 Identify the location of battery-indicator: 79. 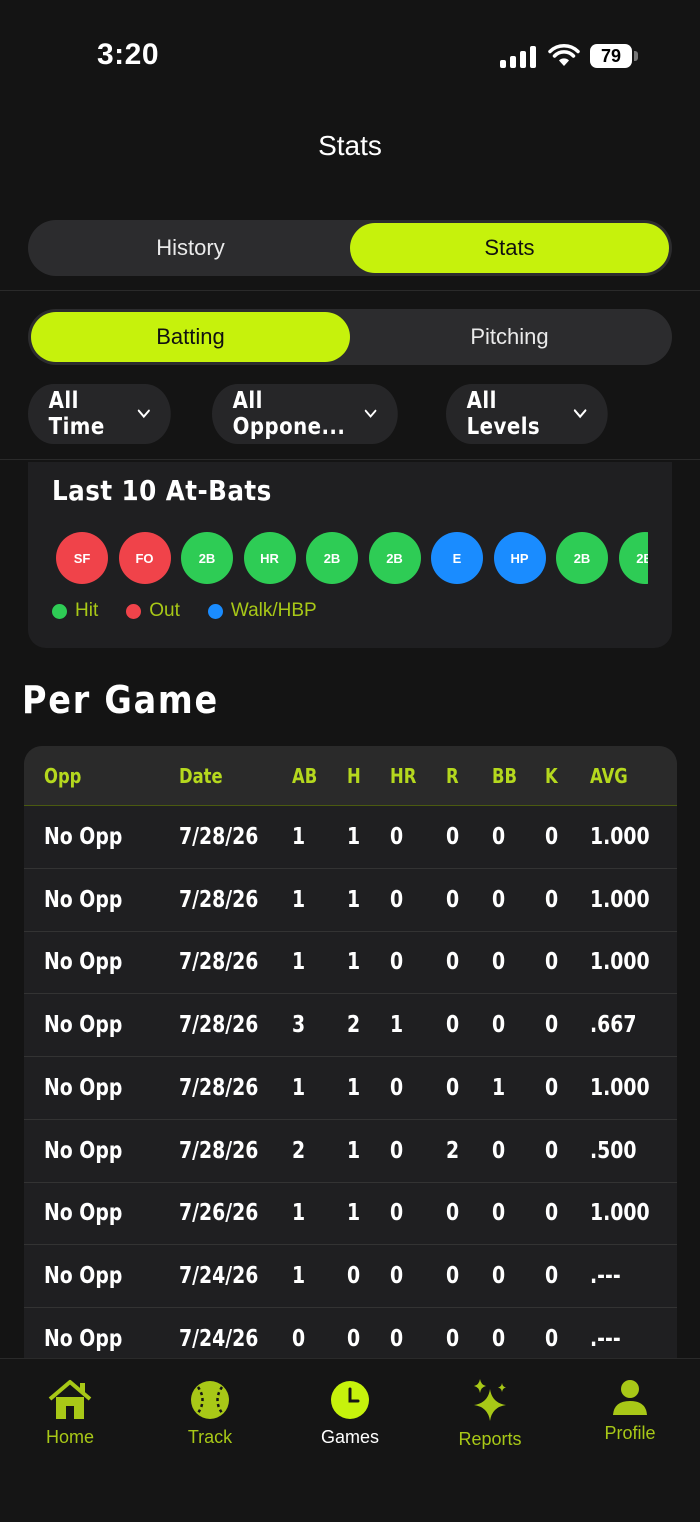
(611, 56).